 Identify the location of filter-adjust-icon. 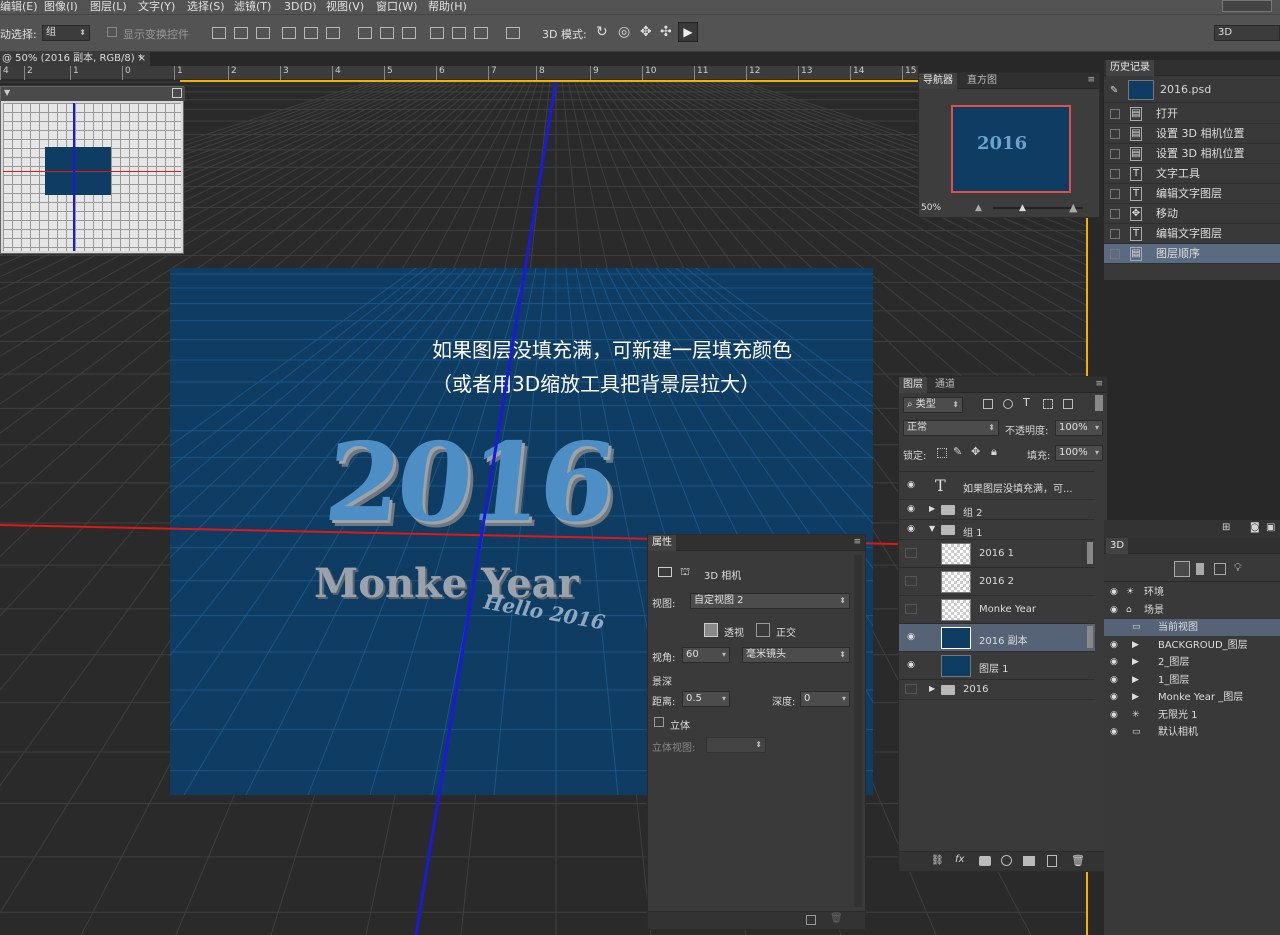
(1008, 404).